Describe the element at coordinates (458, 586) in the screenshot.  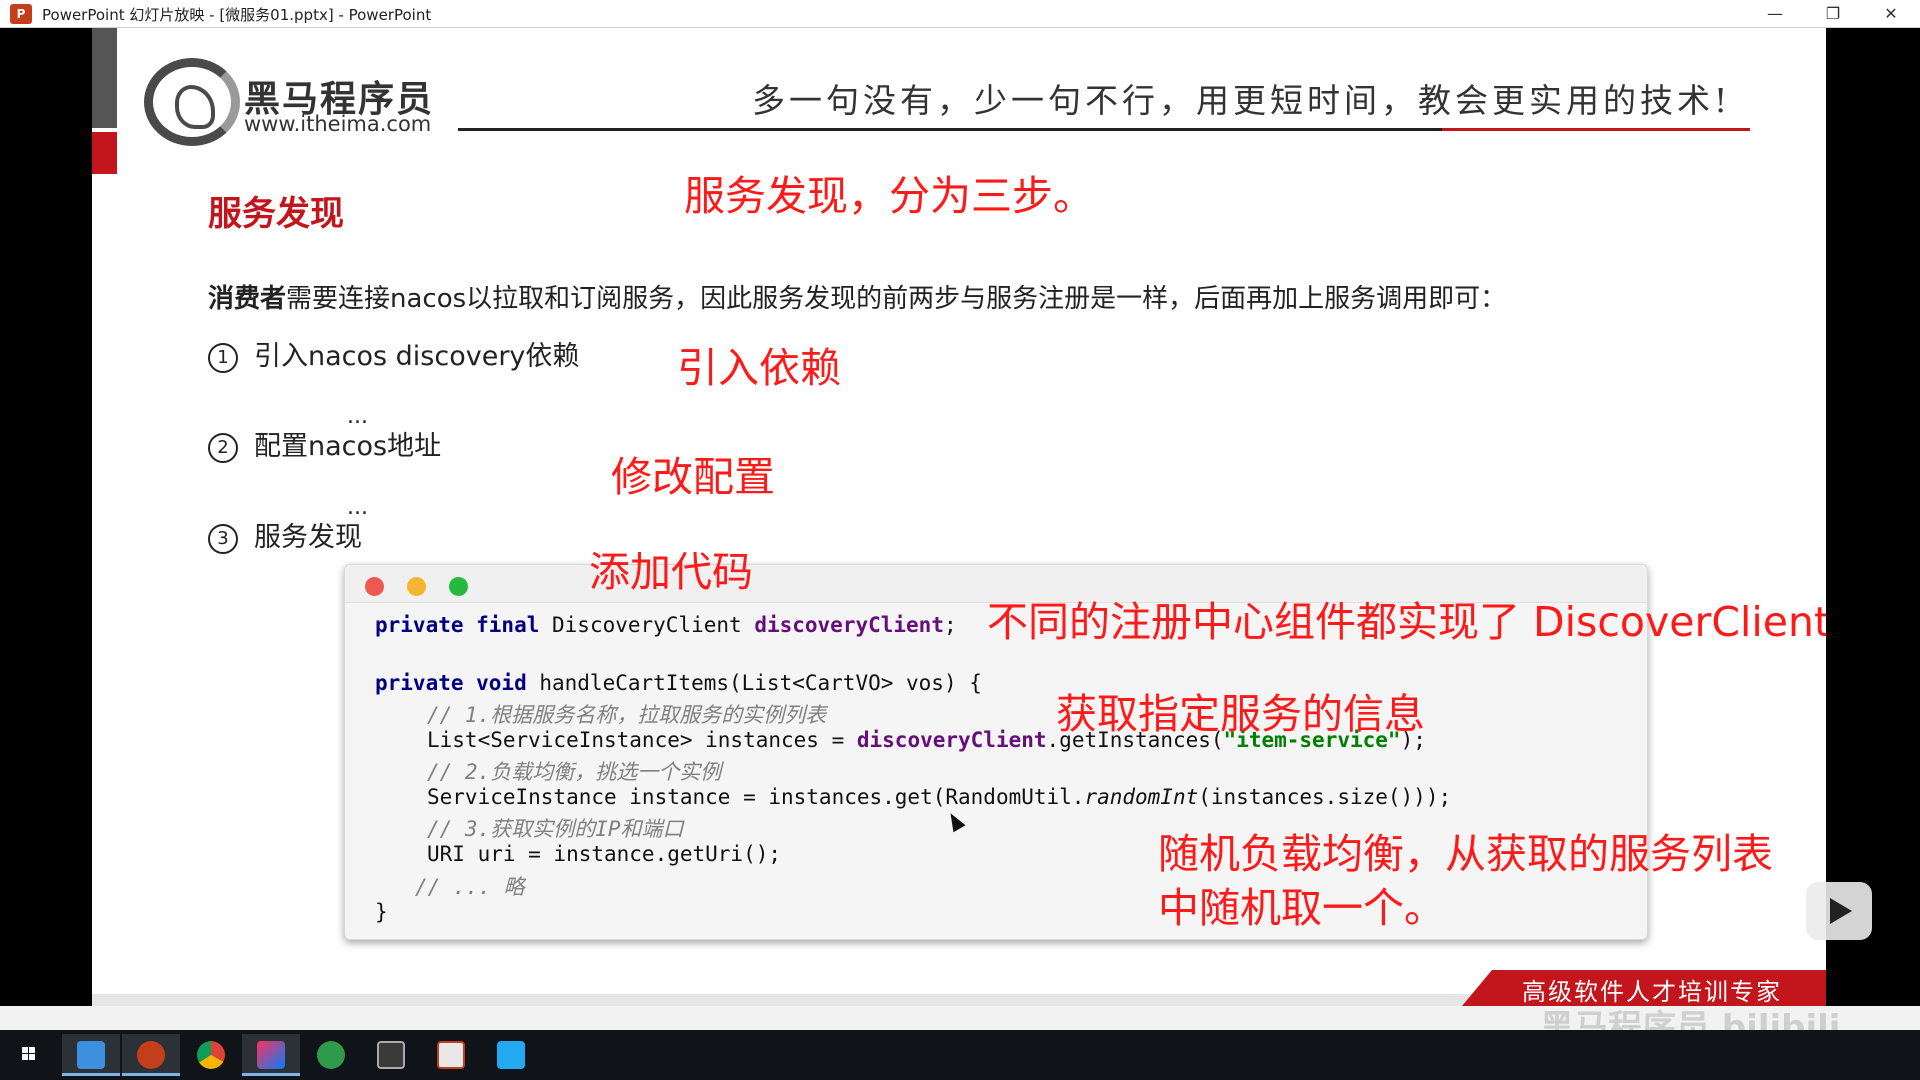
I see `green-dot-icon` at that location.